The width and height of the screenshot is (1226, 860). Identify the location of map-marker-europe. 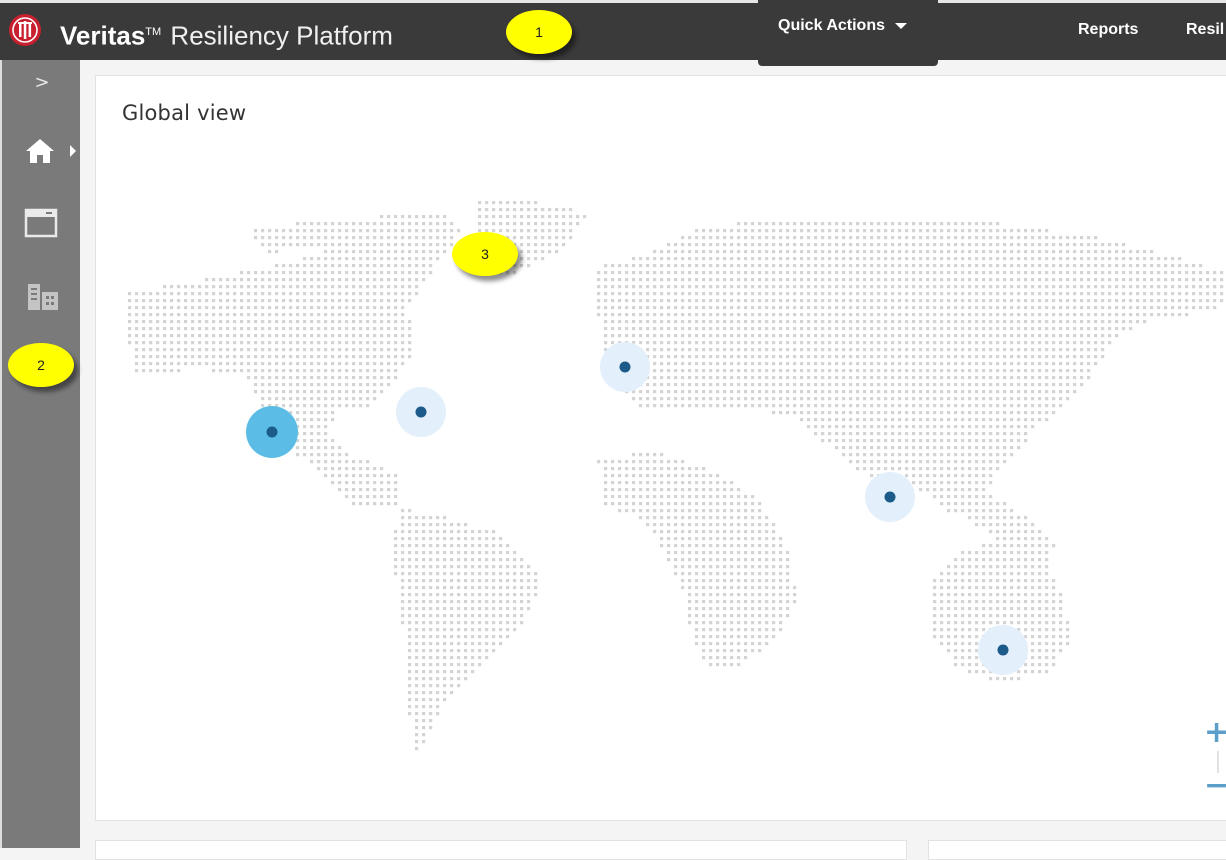
(625, 367).